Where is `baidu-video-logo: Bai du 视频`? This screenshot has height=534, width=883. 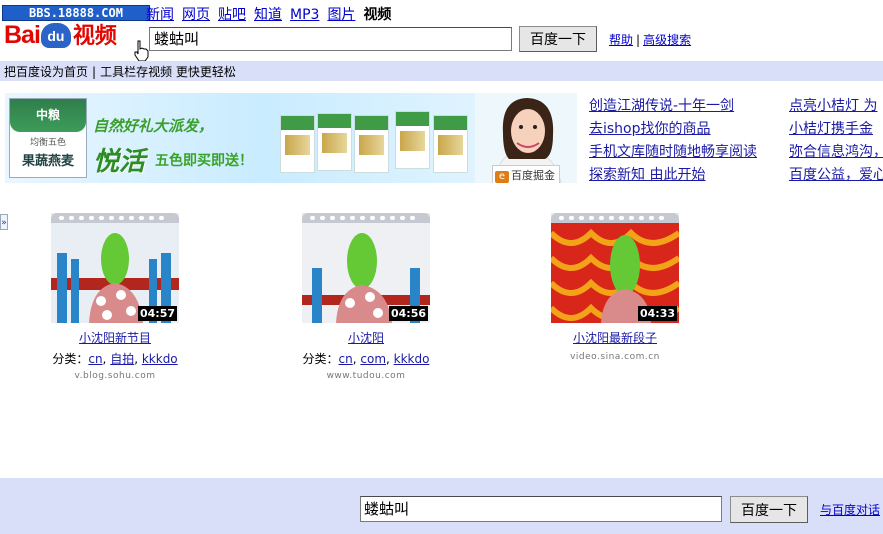 baidu-video-logo: Bai du 视频 is located at coordinates (60, 35).